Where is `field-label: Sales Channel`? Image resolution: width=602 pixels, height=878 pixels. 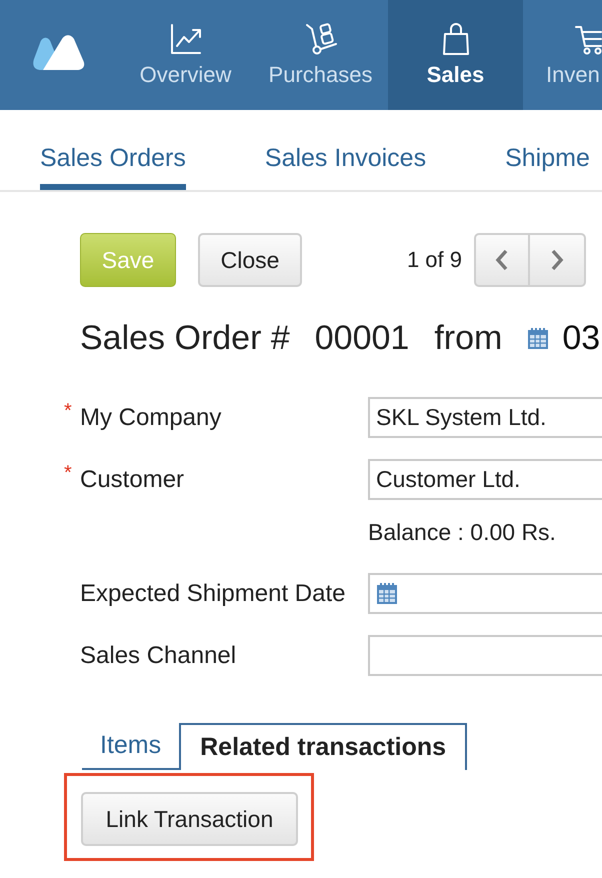
field-label: Sales Channel is located at coordinates (158, 656).